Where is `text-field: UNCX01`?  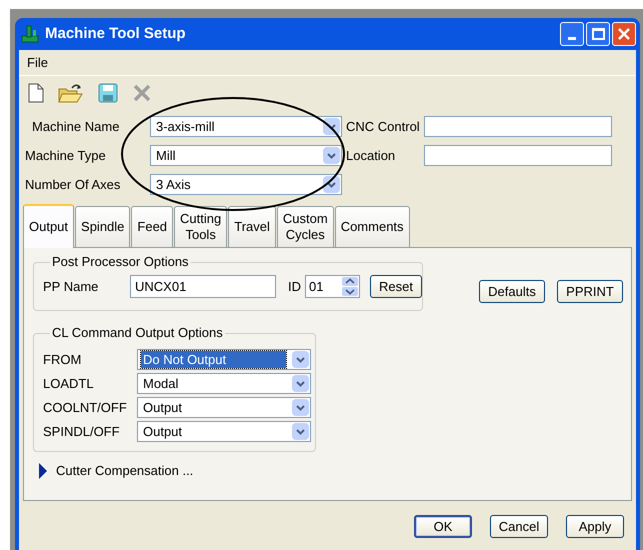
text-field: UNCX01 is located at coordinates (203, 286).